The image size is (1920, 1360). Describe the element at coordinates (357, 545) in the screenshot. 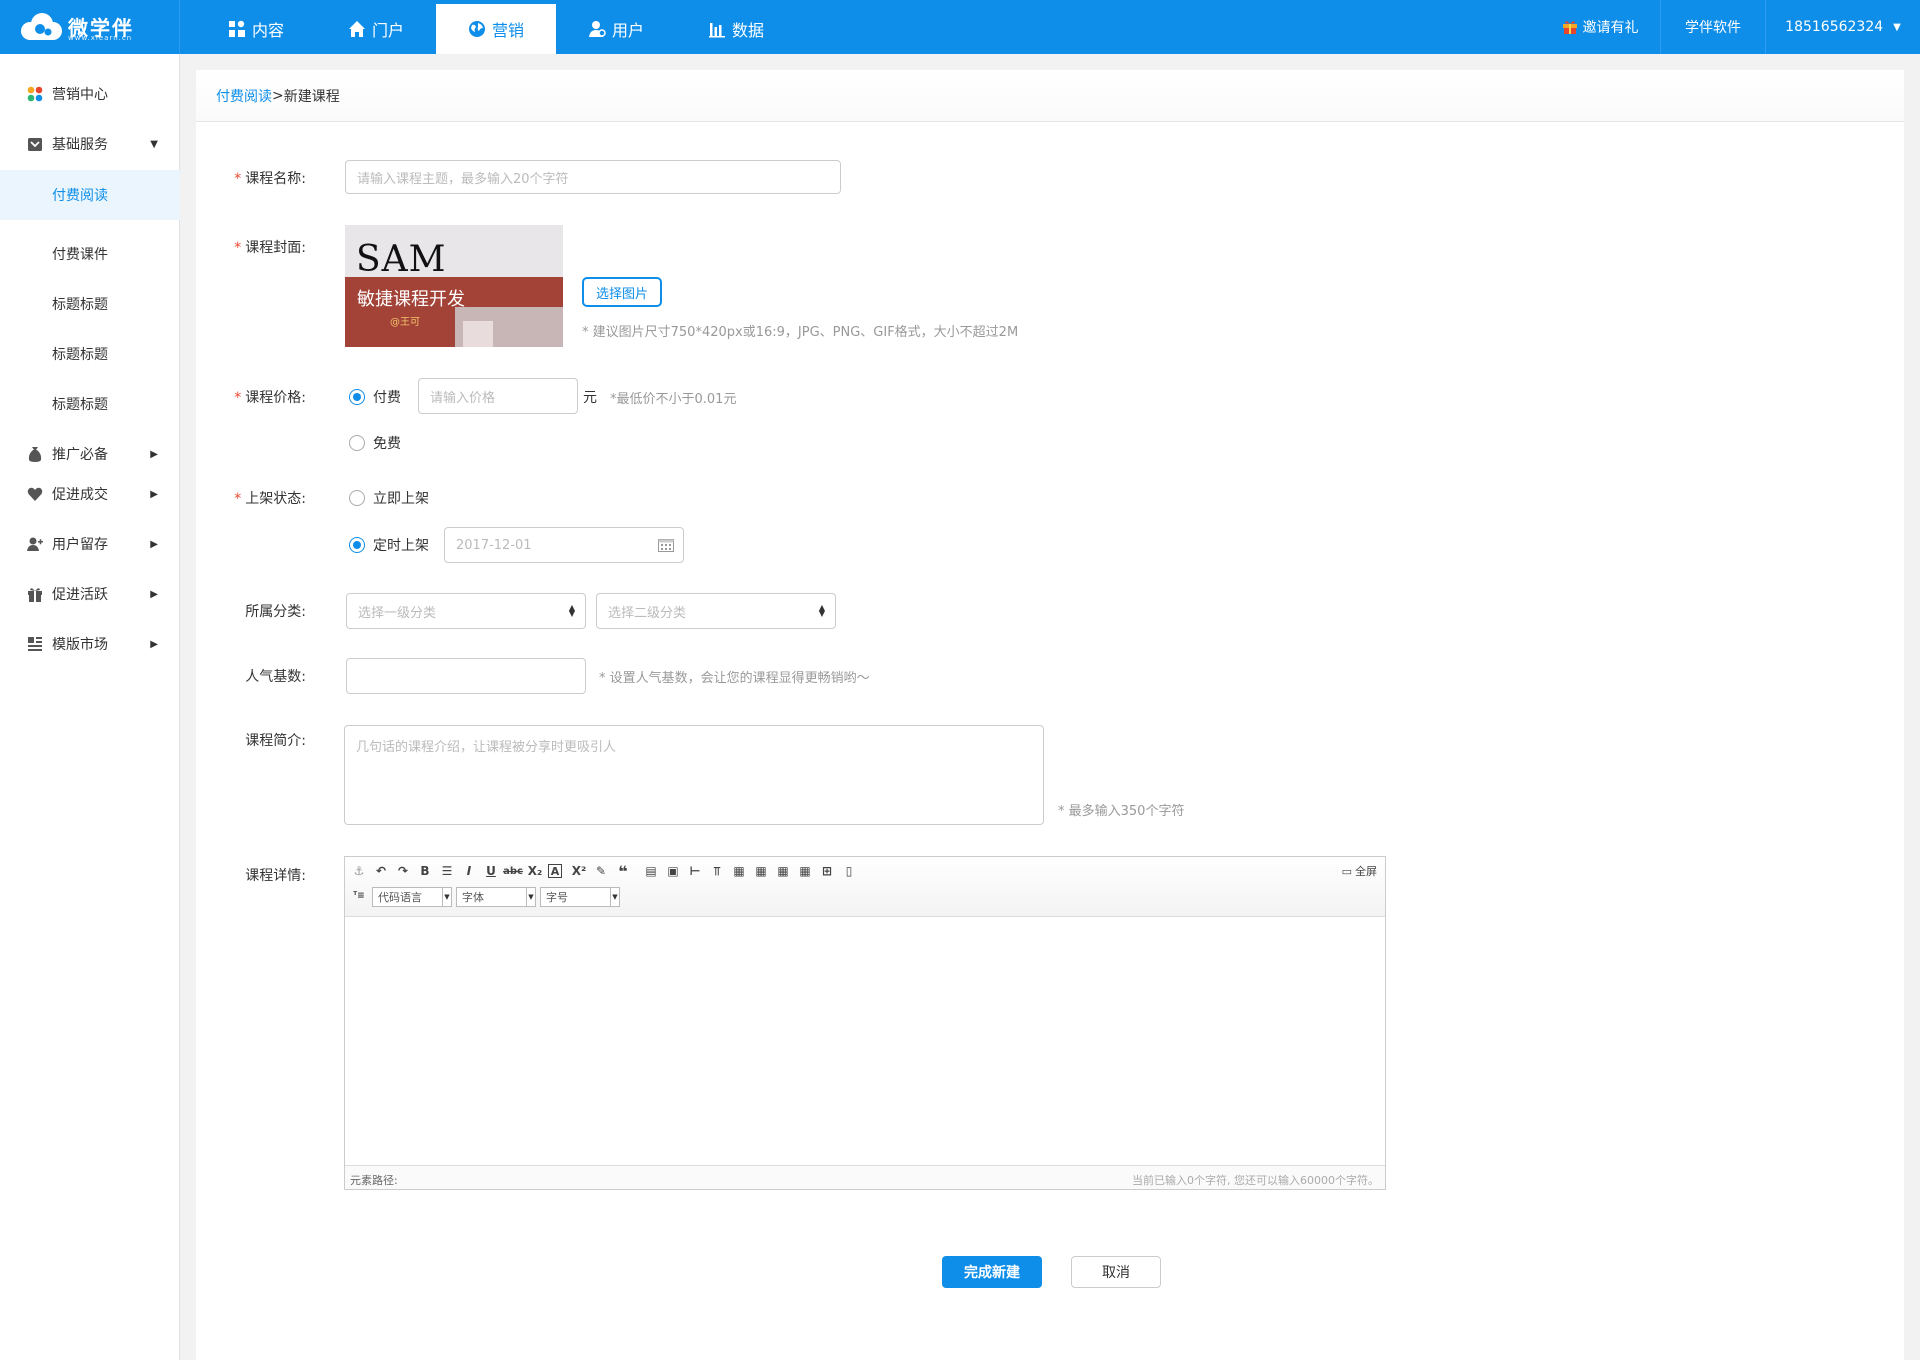

I see `shelf-scheduled-radio` at that location.